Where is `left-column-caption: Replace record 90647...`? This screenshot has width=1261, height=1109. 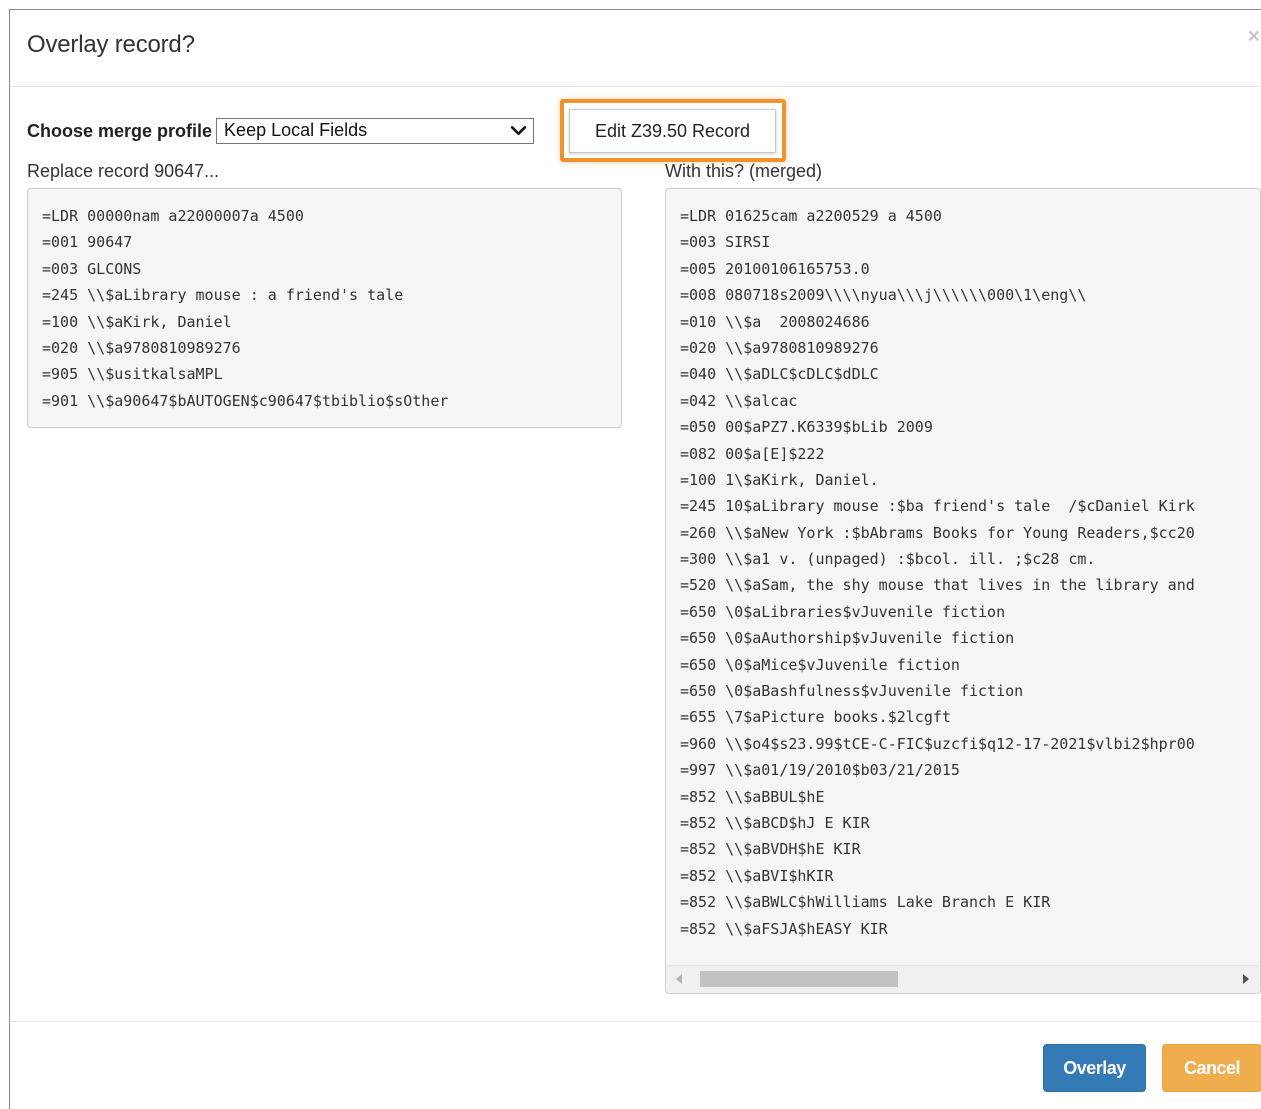 left-column-caption: Replace record 90647... is located at coordinates (123, 171).